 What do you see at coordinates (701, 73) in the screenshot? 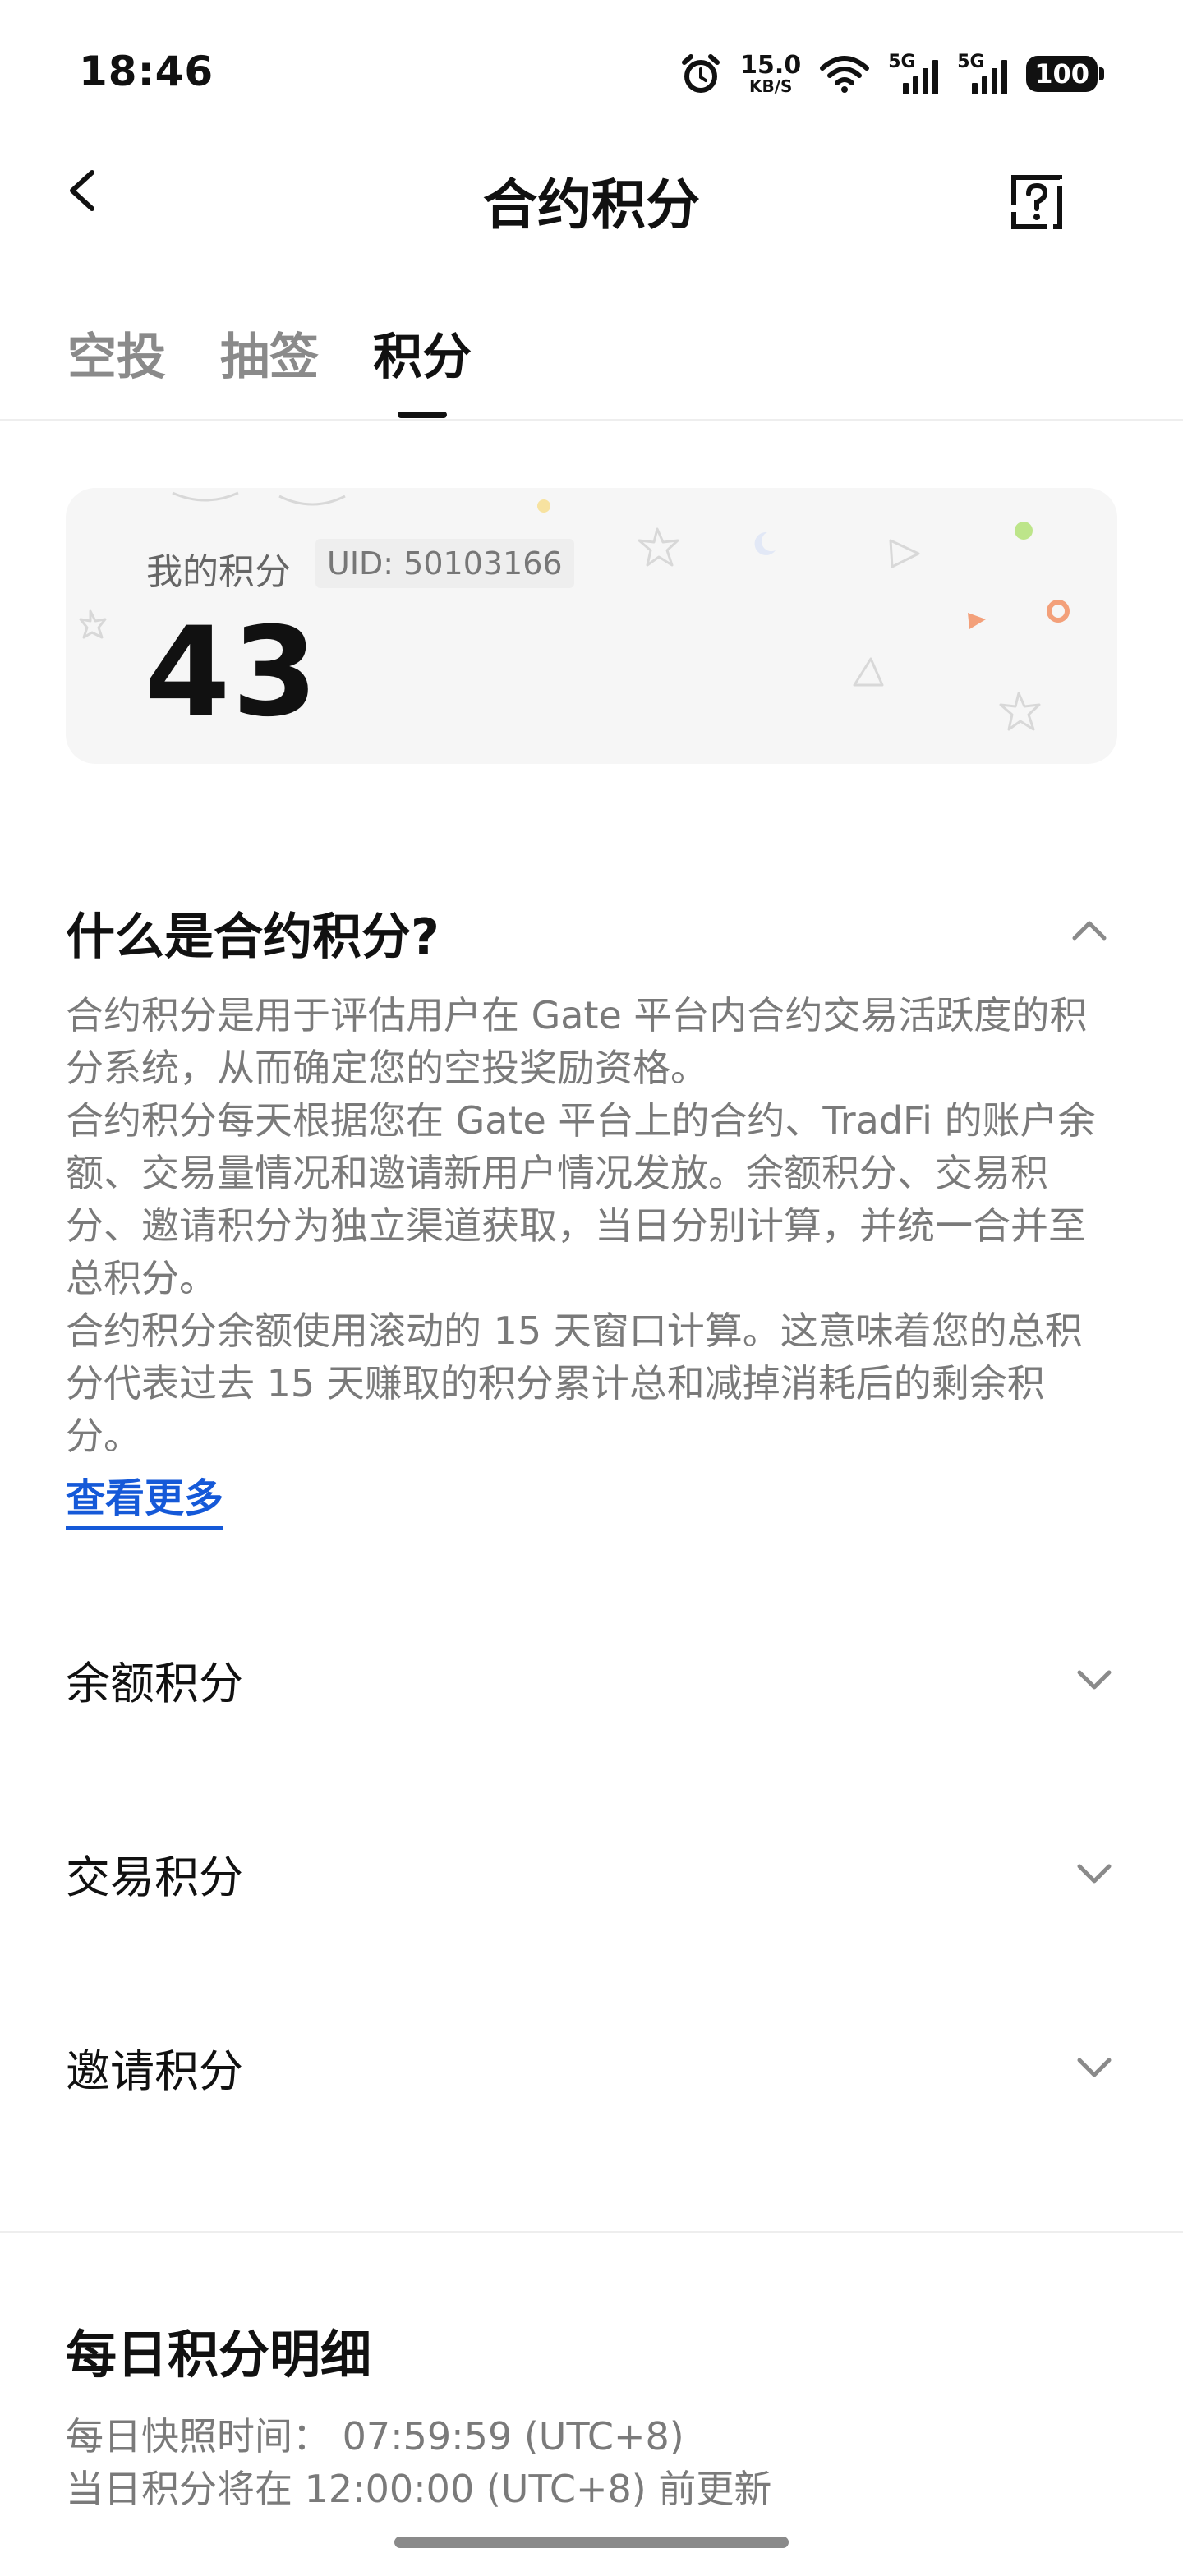
I see `alarm-icon` at bounding box center [701, 73].